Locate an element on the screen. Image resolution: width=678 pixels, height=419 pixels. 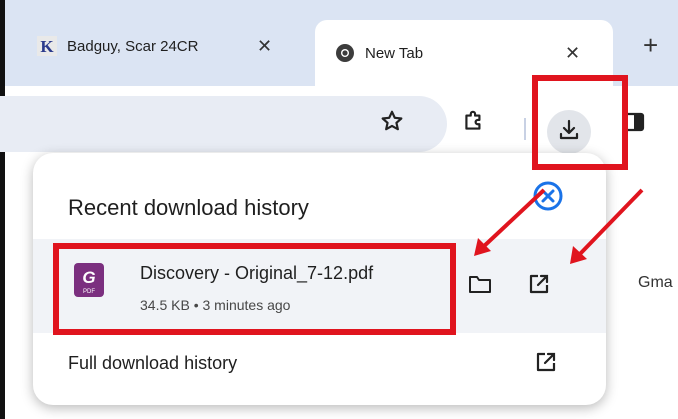
arrow-to-open is located at coordinates (607, 226).